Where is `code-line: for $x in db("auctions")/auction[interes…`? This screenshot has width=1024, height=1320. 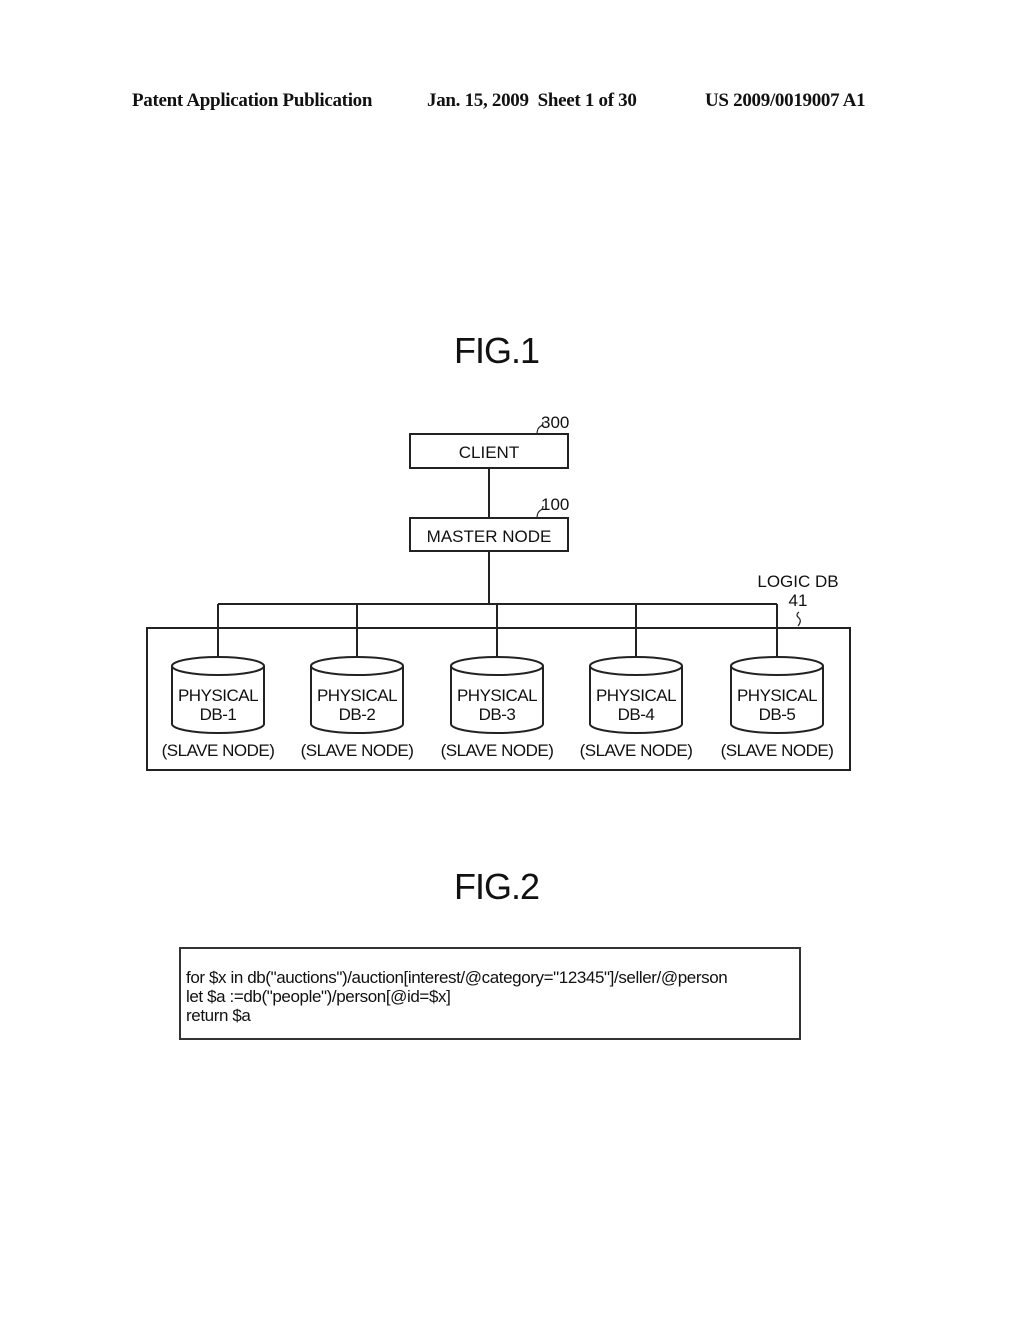
code-line: for $x in db("auctions")/auction[interes… is located at coordinates (457, 977).